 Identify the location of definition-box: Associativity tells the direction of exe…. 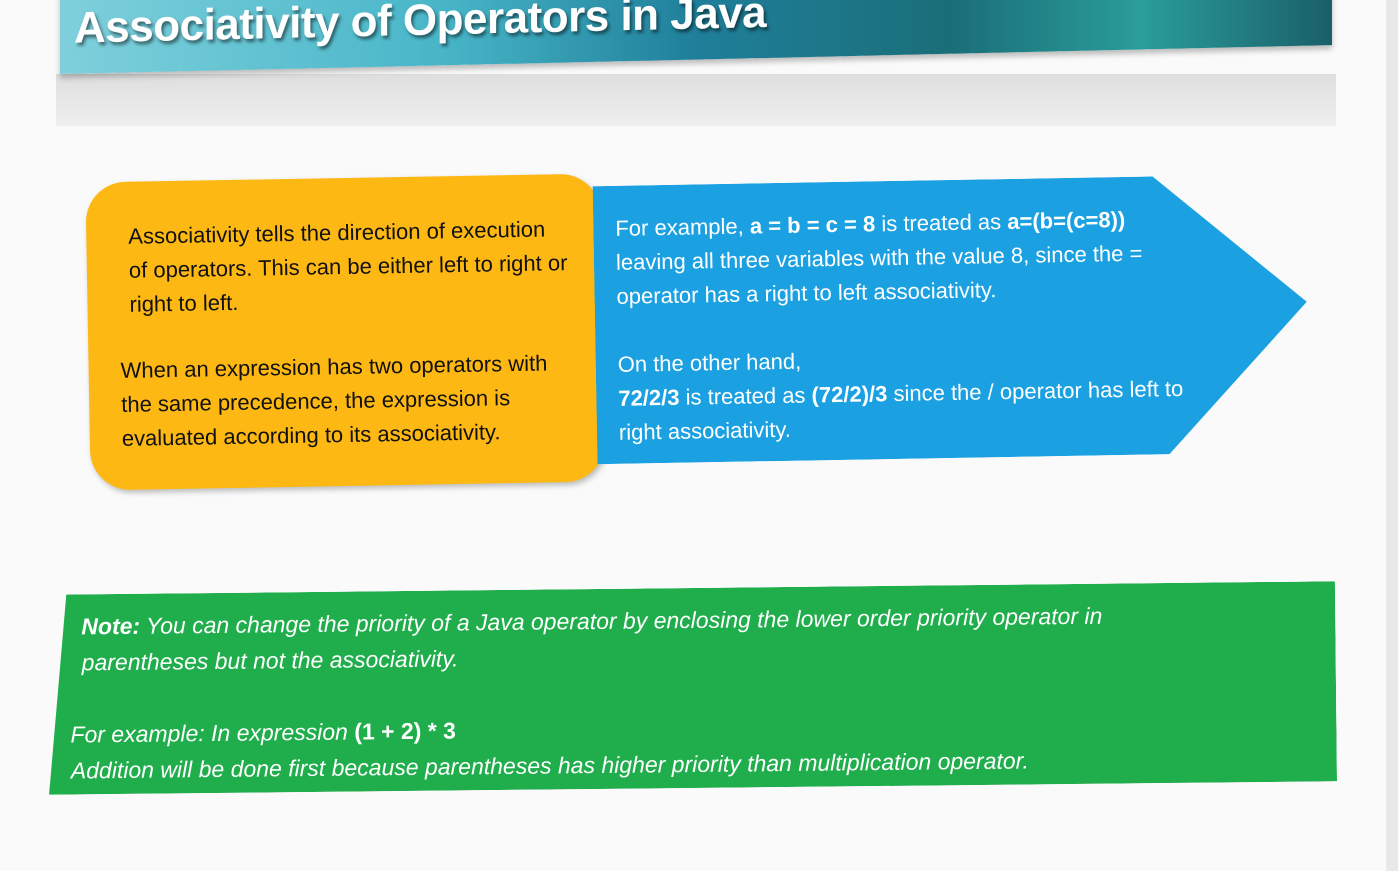
(345, 332).